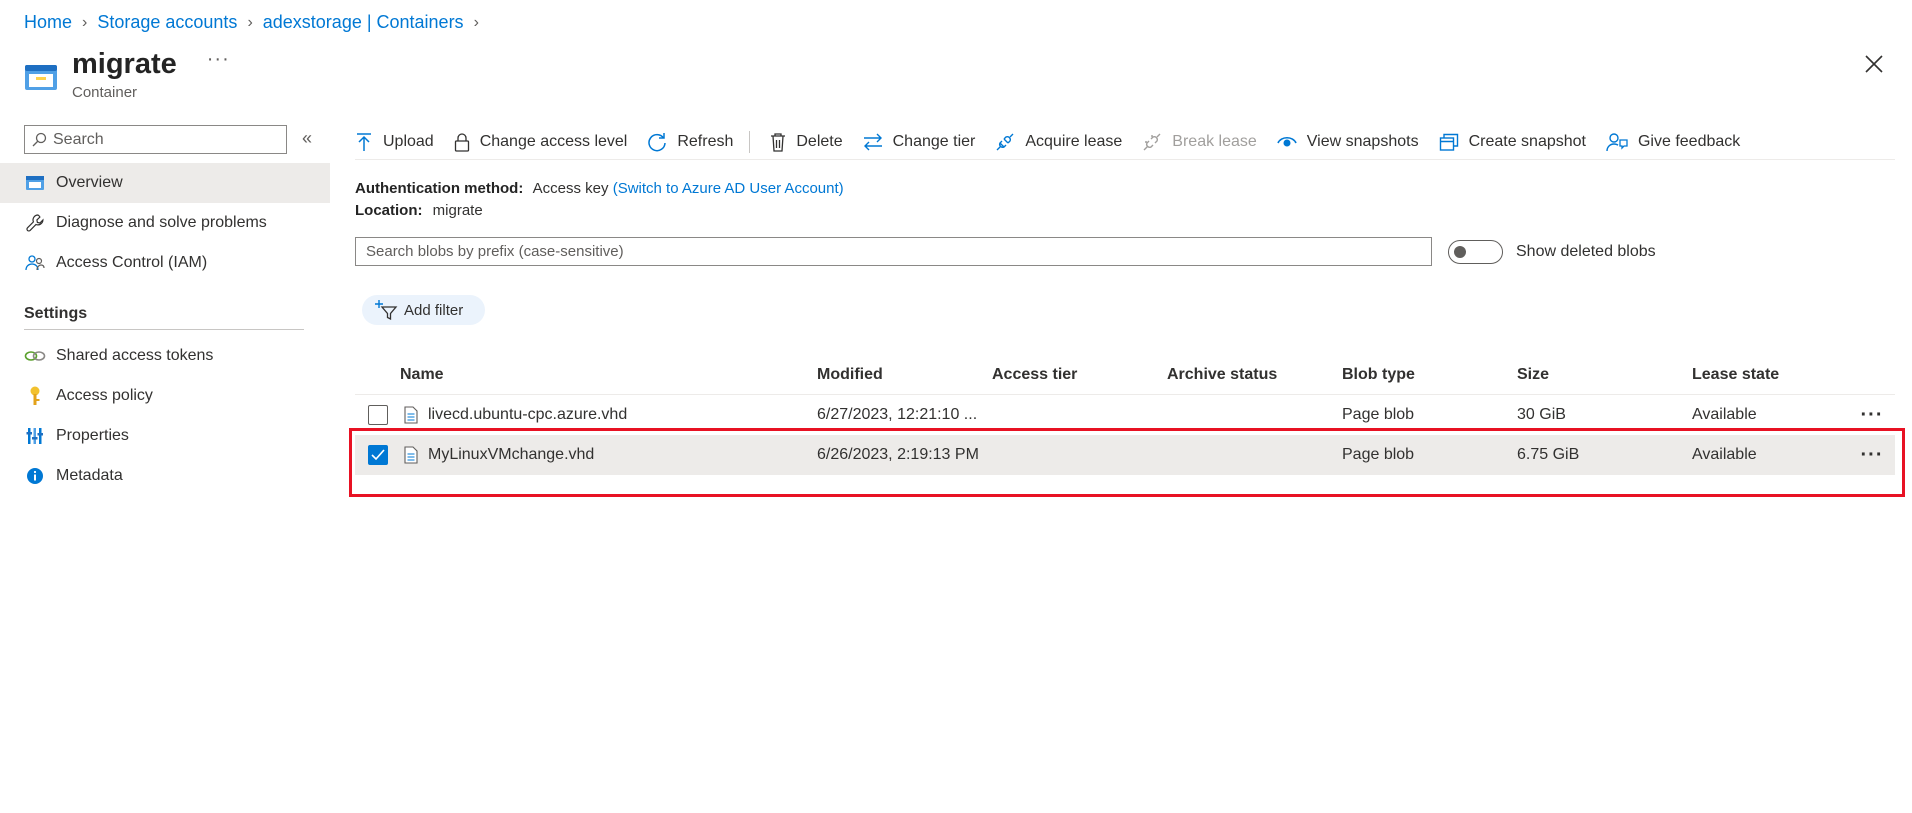 Image resolution: width=1912 pixels, height=813 pixels. What do you see at coordinates (165, 436) in the screenshot?
I see `sidebar-item-properties: Properties` at bounding box center [165, 436].